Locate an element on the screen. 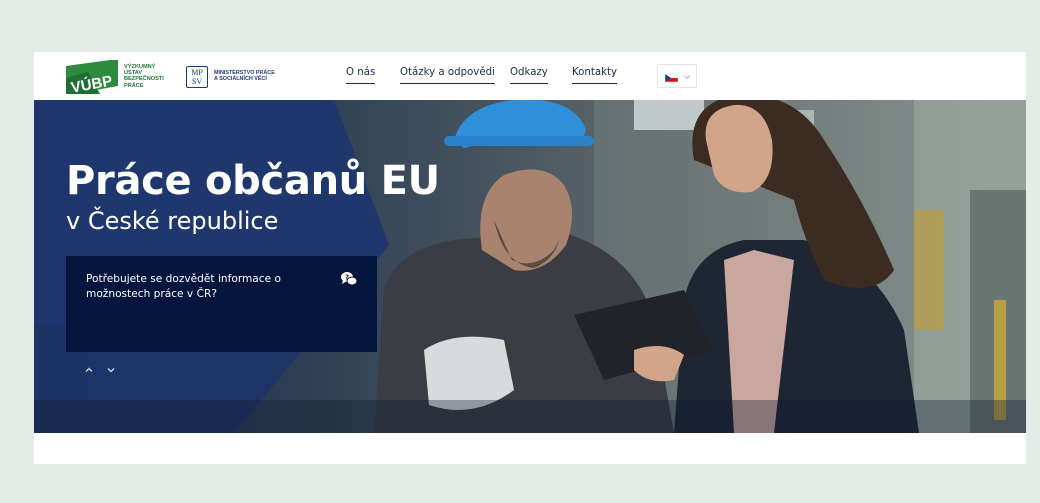 The height and width of the screenshot is (503, 1040). vubp-logo: VÚBP VÝZKUMNÝ ÚSTAV BEZPEČNOSTI PRÁCE is located at coordinates (128, 77).